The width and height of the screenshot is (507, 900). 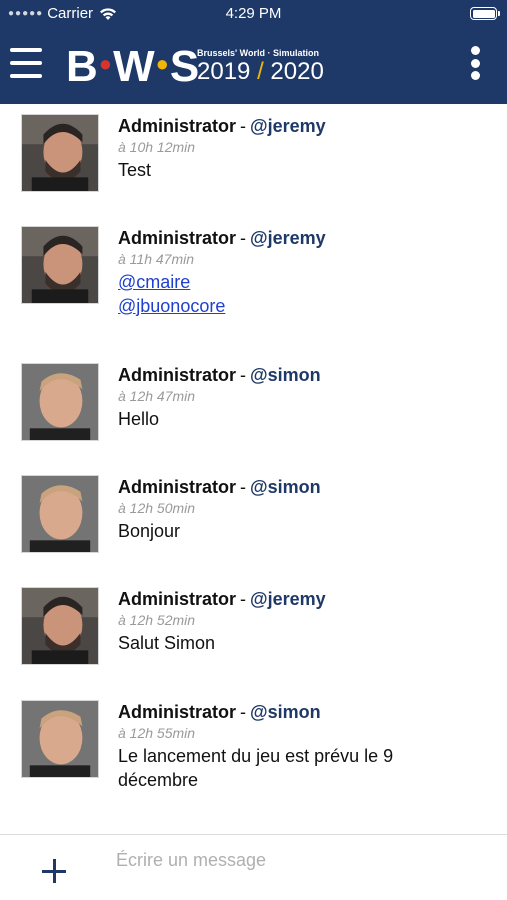 What do you see at coordinates (149, 531) in the screenshot?
I see `message-text: Bonjour` at bounding box center [149, 531].